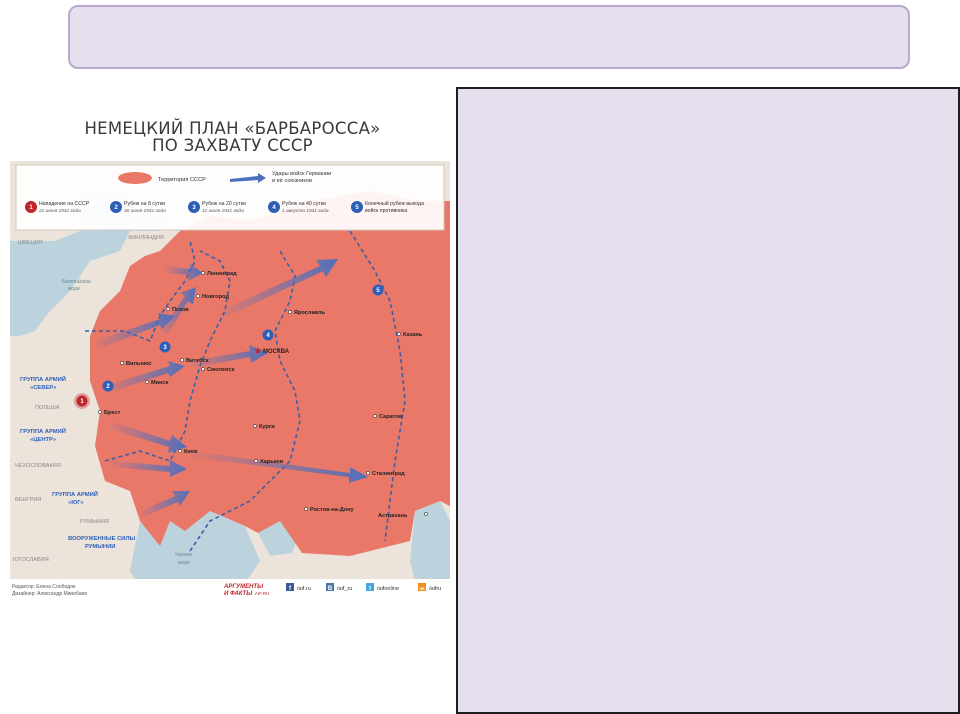  I want to click on sea-black-label2: море, so click(184, 563).